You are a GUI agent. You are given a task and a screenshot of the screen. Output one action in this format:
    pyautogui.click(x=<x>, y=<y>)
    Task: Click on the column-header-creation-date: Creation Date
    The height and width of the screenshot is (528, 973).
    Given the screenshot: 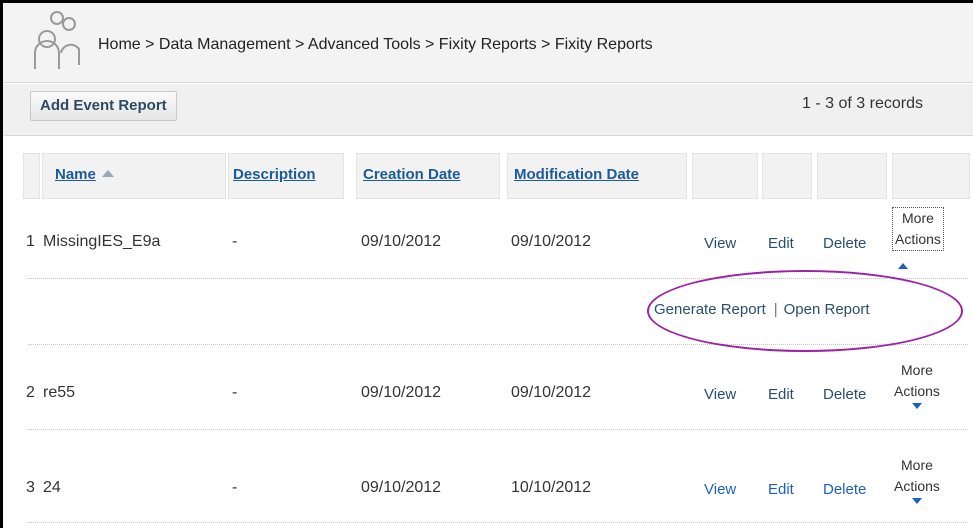 What is the action you would take?
    pyautogui.click(x=428, y=176)
    